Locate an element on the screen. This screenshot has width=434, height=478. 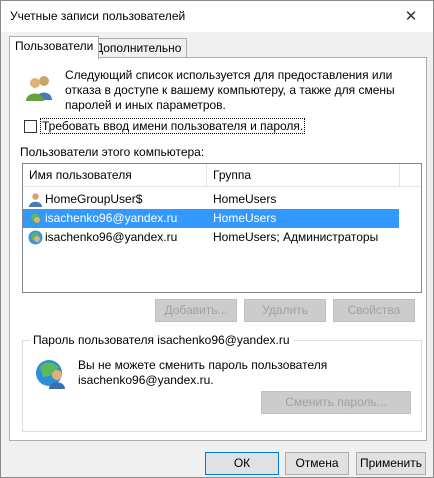
column-header-group: Группа is located at coordinates (232, 175).